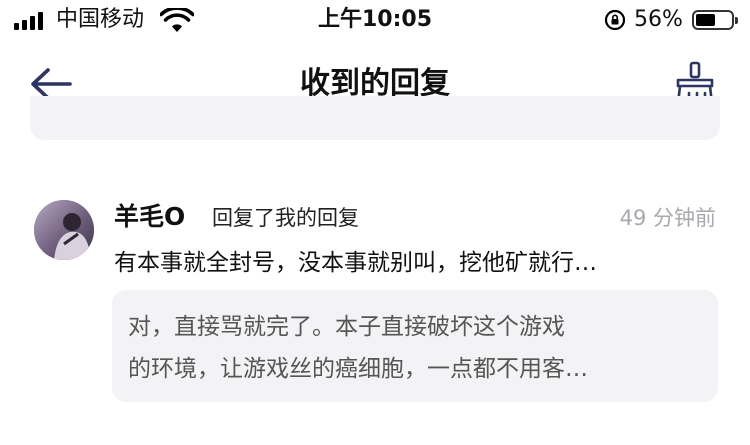 This screenshot has height=445, width=750. I want to click on quoted-text-line-1: 对，直接骂就完了。本子直接破坏这个游戏, so click(346, 327).